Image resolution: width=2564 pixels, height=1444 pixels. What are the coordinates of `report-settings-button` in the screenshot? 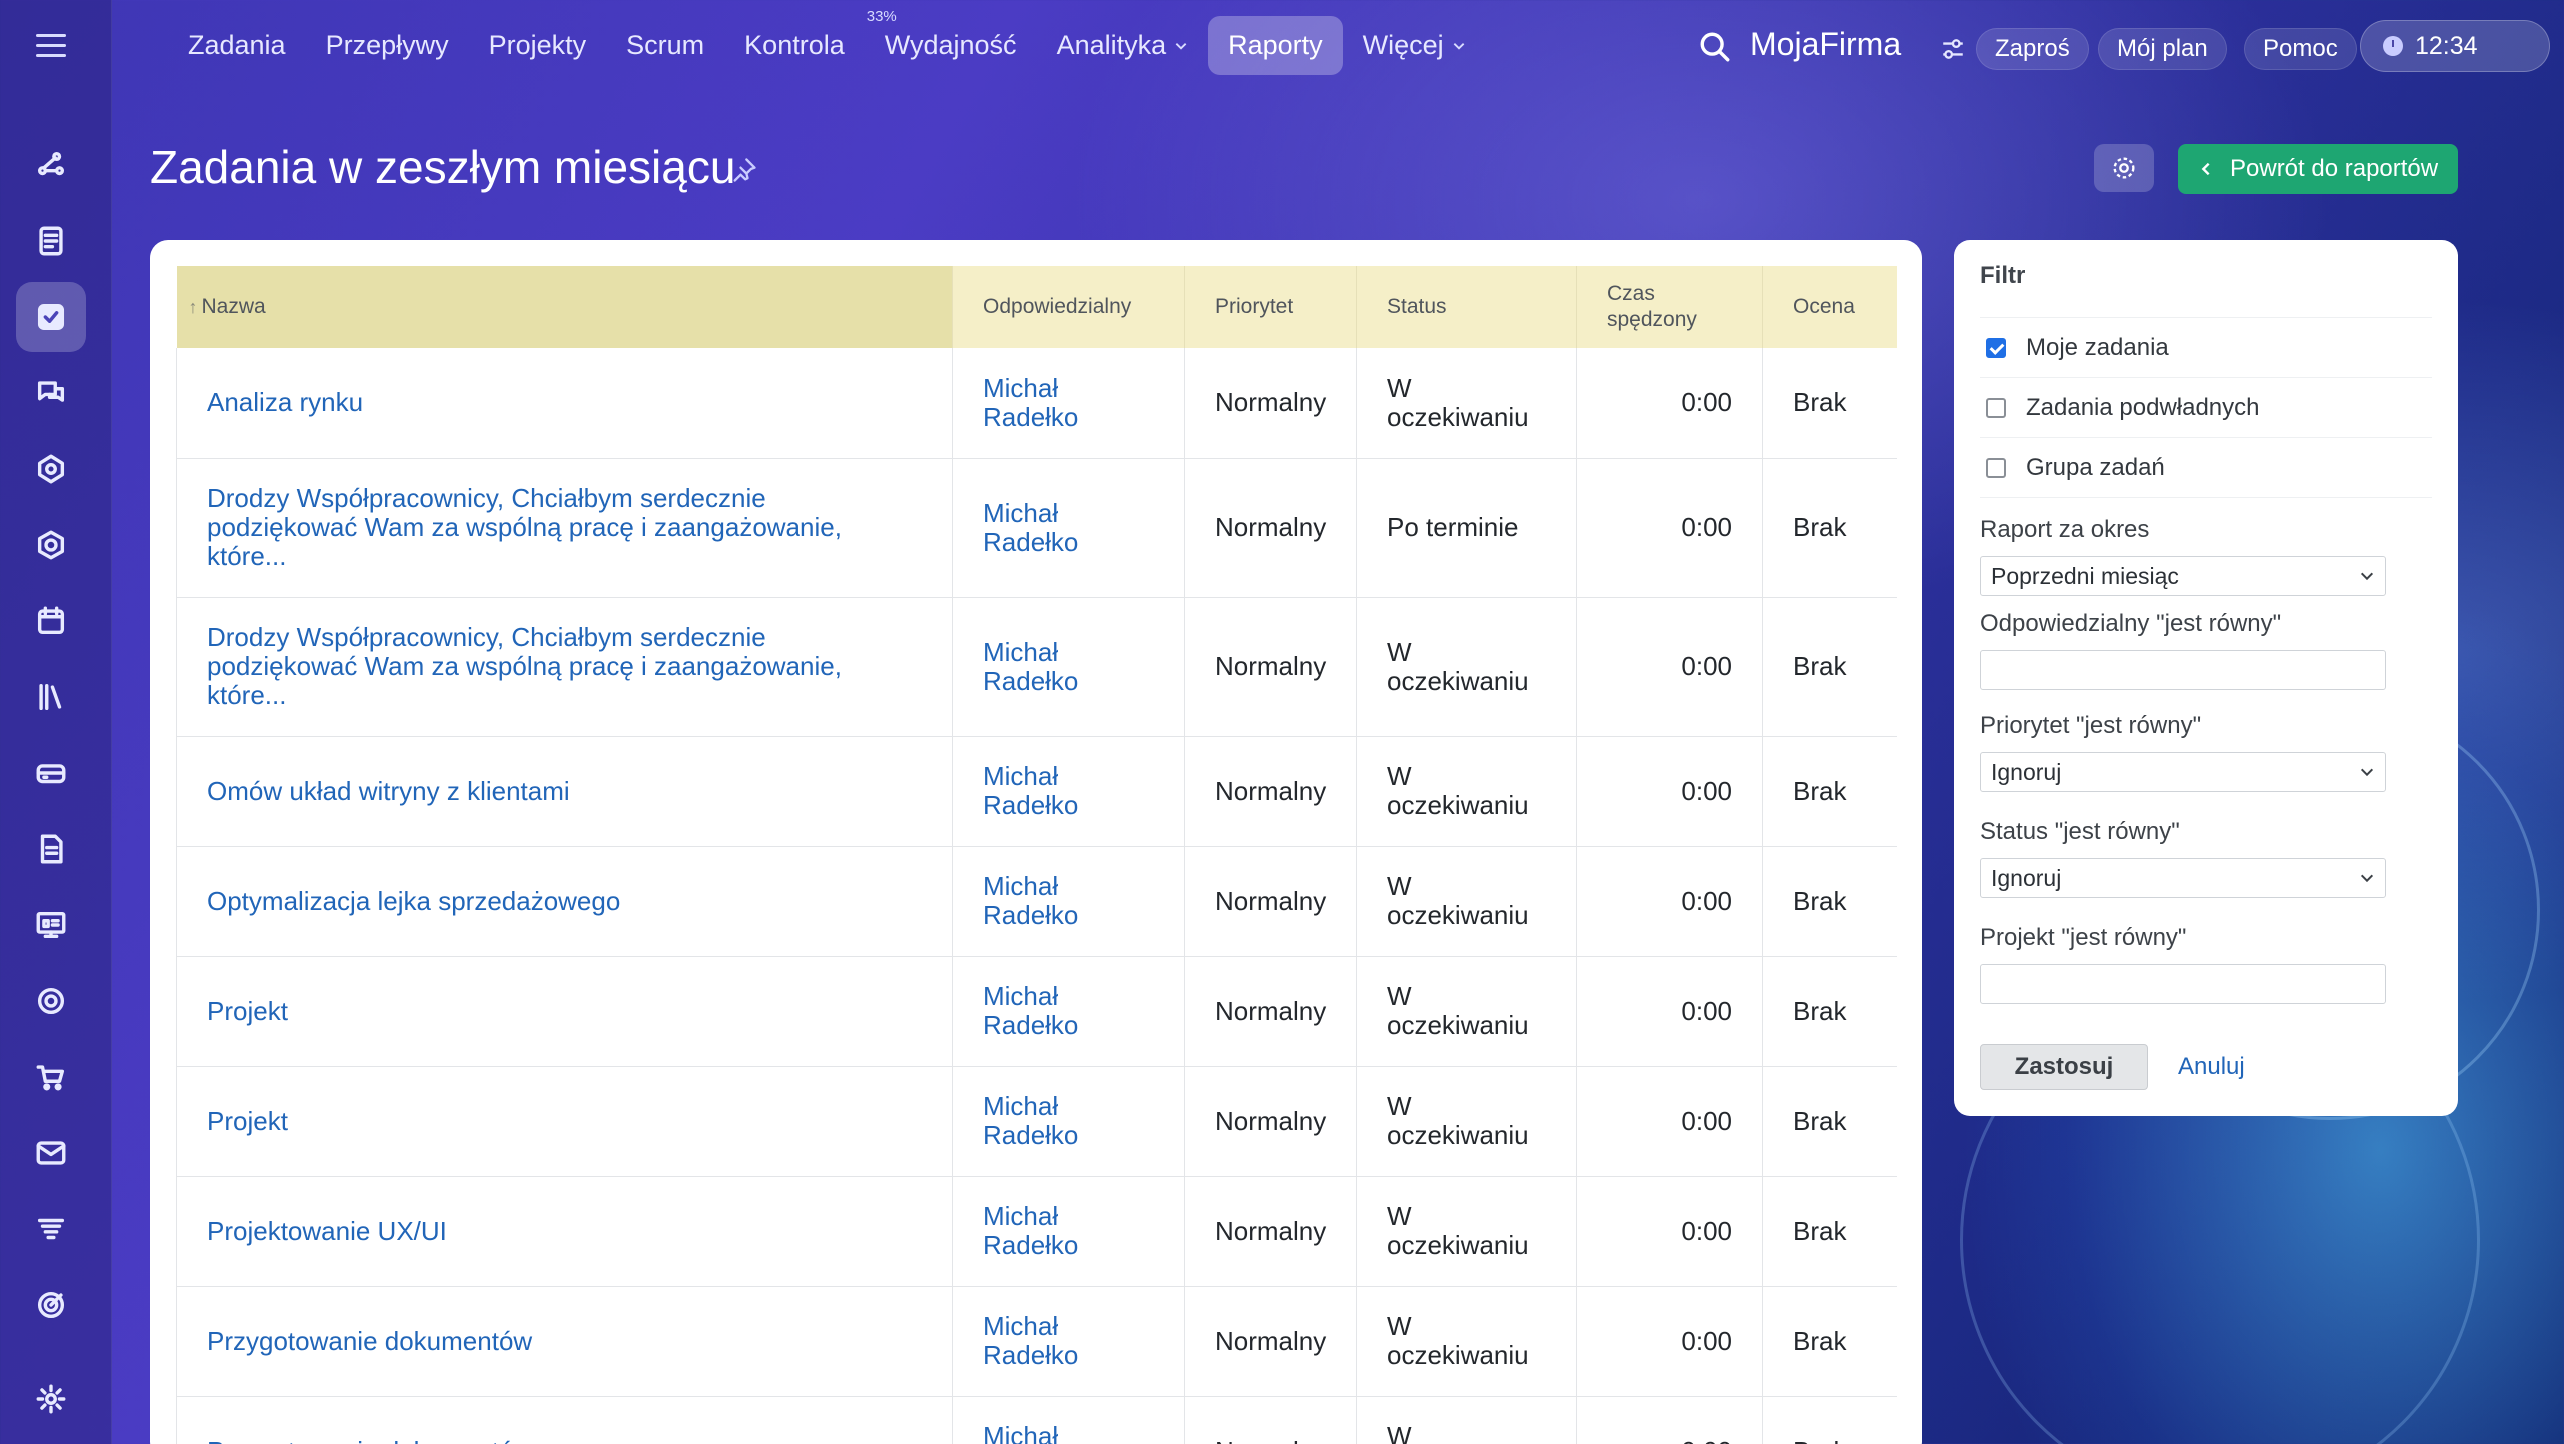 It's located at (2124, 168).